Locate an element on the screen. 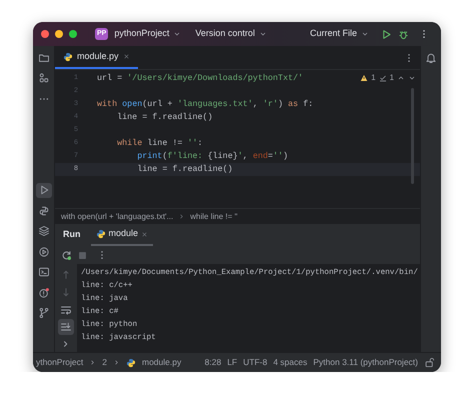  unlock-icon is located at coordinates (429, 362).